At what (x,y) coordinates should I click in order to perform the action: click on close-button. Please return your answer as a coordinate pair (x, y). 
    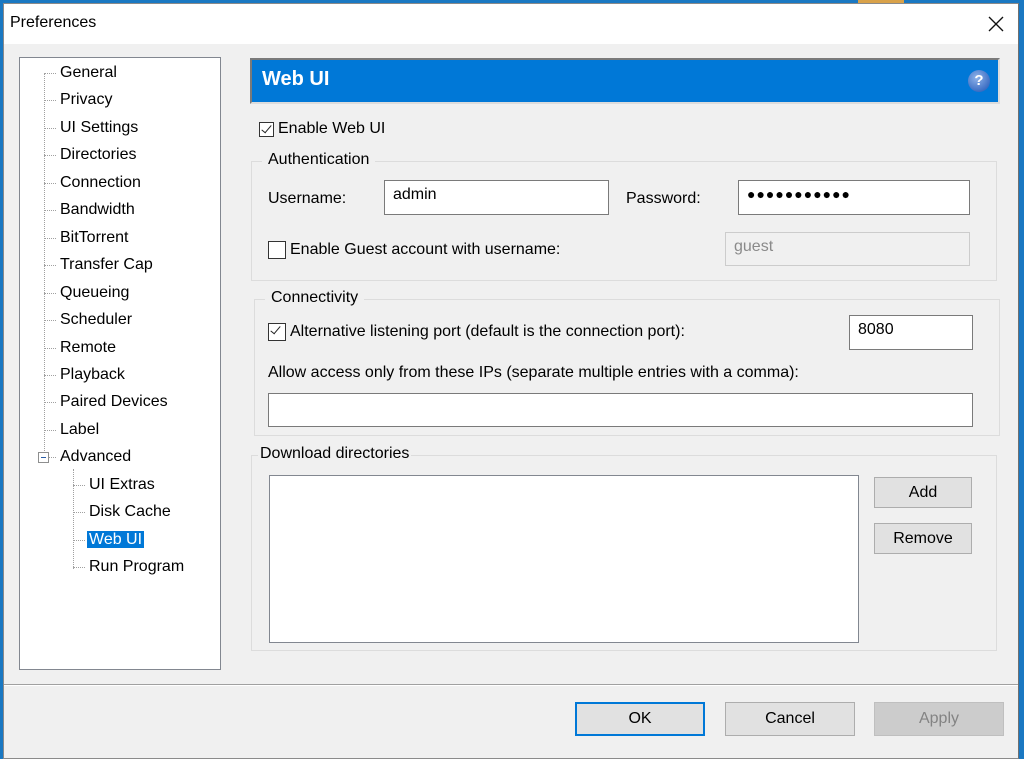
    Looking at the image, I should click on (996, 24).